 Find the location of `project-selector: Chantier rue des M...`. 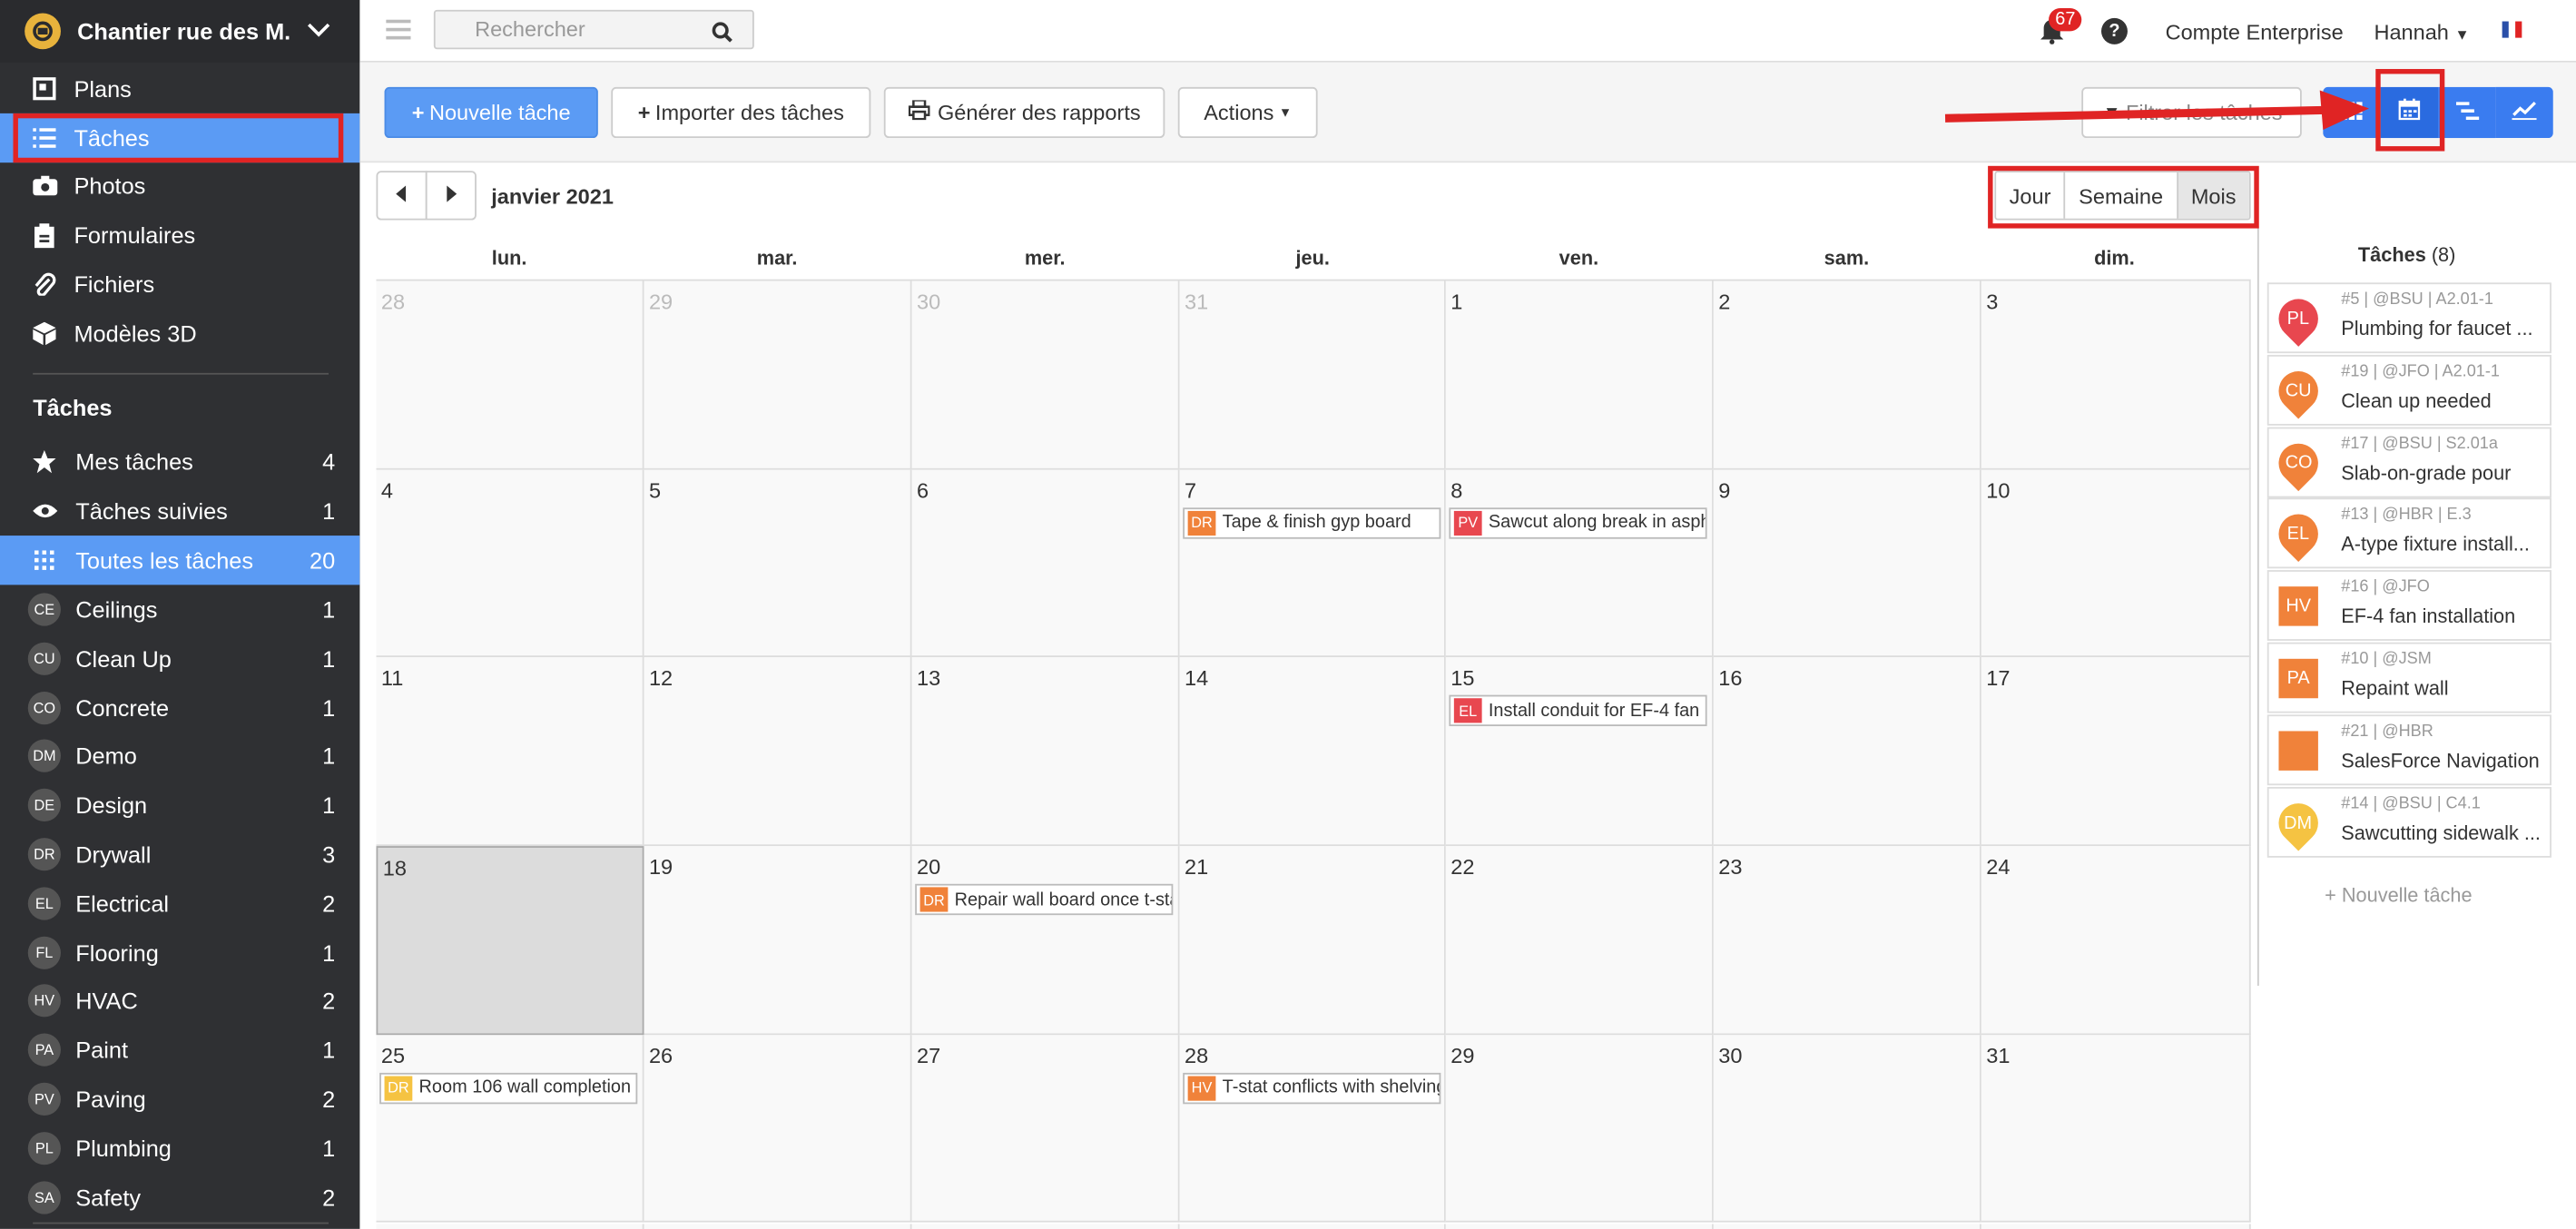

project-selector: Chantier rue des M... is located at coordinates (180, 32).